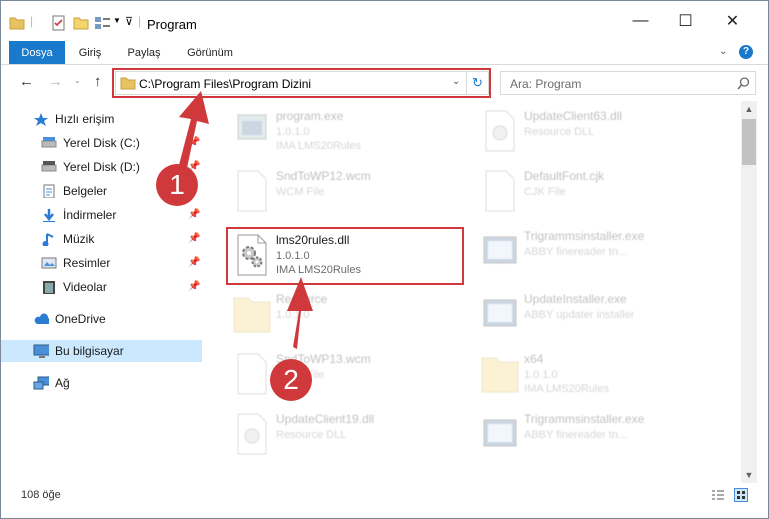 The height and width of the screenshot is (519, 769). What do you see at coordinates (246, 220) in the screenshot?
I see `annotation-arrows` at bounding box center [246, 220].